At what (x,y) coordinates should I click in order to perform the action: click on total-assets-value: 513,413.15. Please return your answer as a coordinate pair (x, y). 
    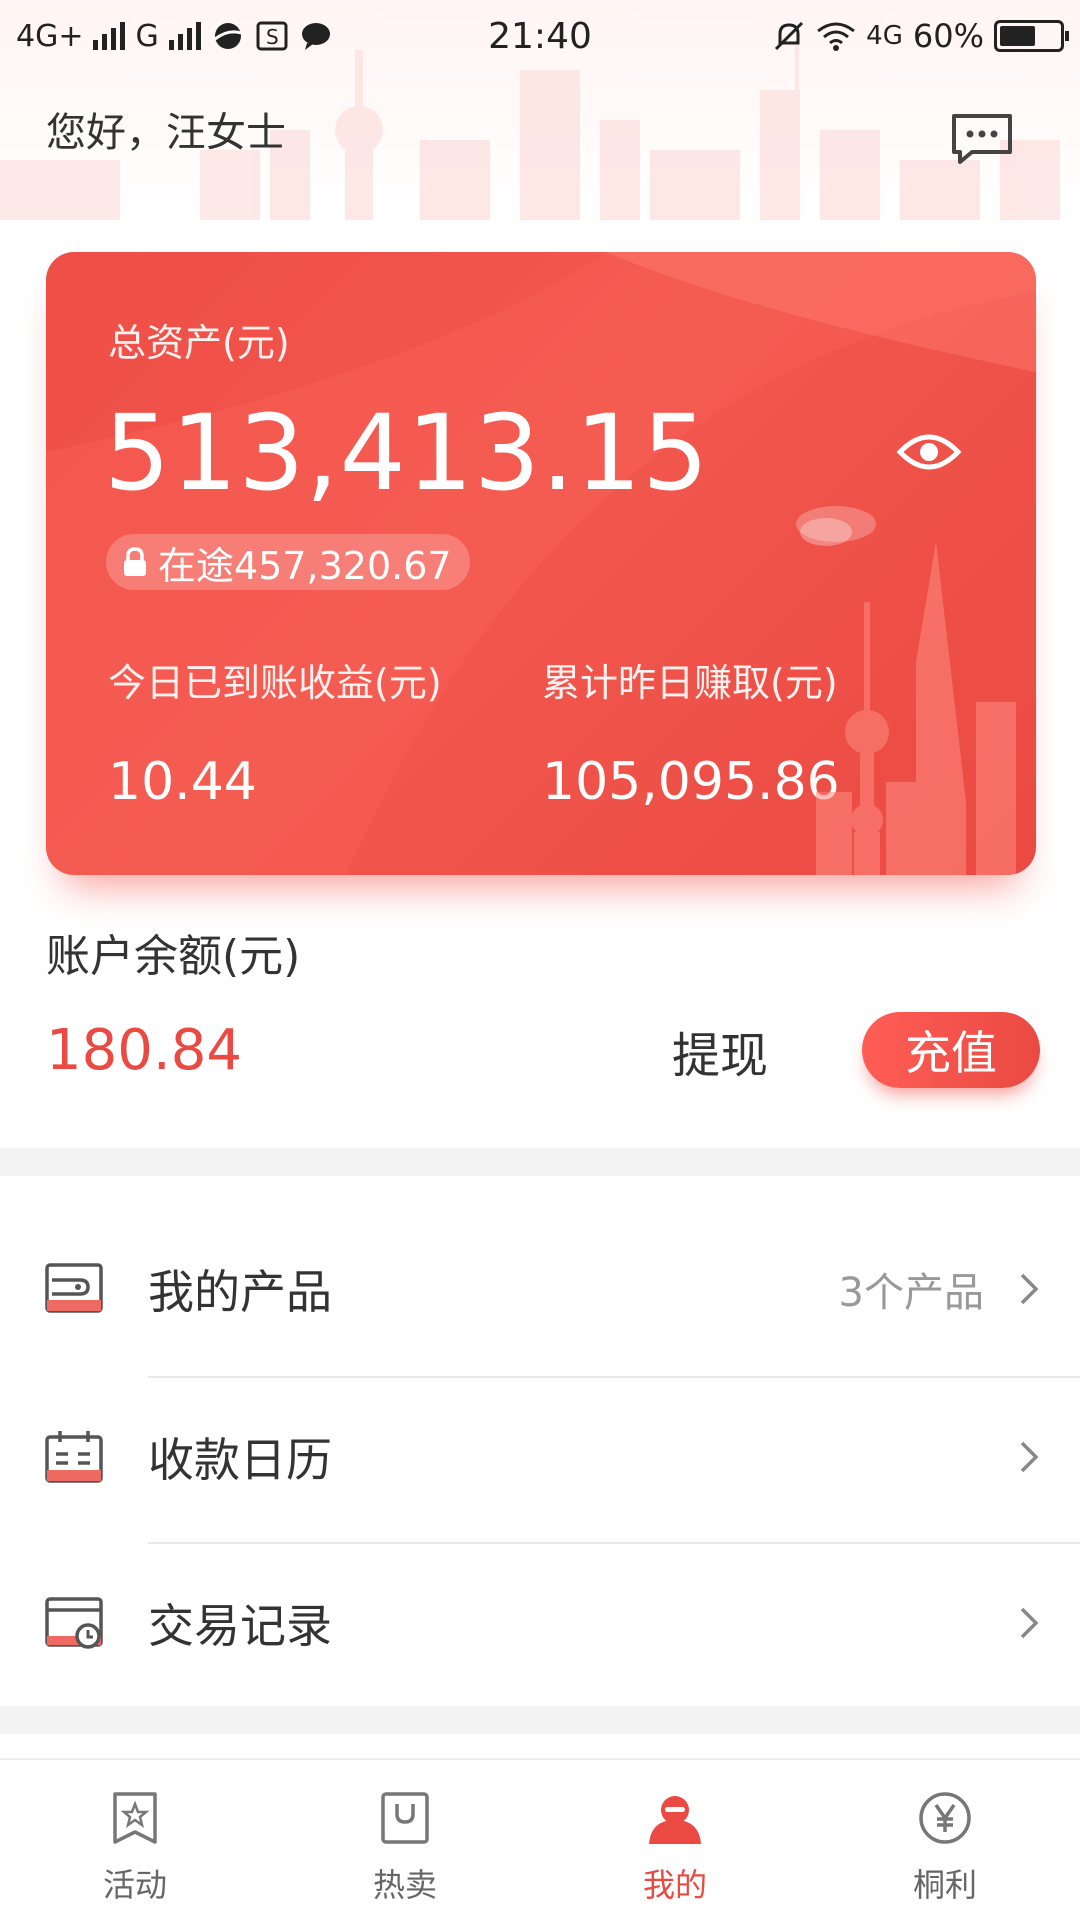
    Looking at the image, I should click on (407, 453).